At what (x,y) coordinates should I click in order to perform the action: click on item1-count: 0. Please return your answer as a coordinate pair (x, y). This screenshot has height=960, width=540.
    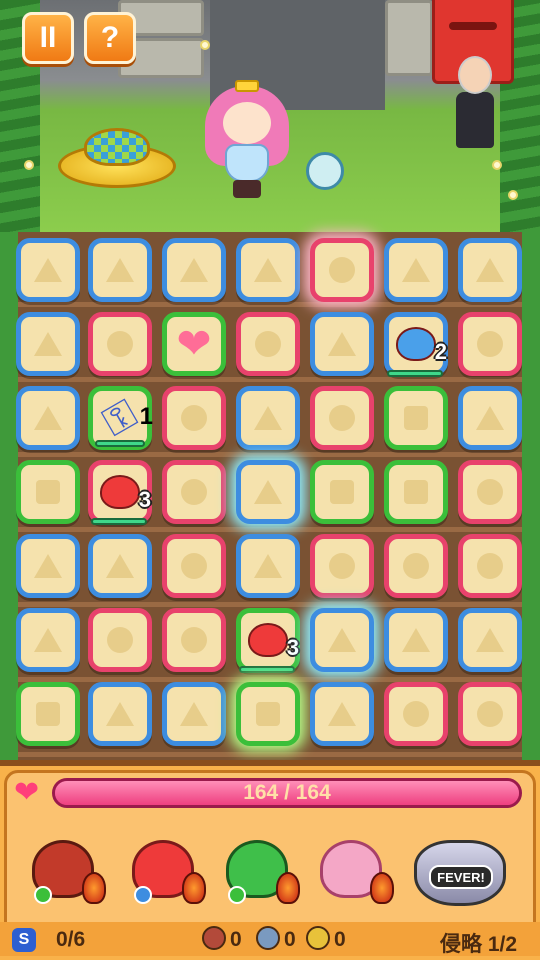
    Looking at the image, I should click on (236, 939).